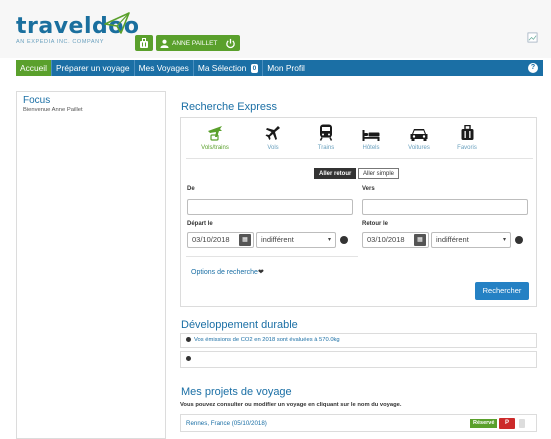 The image size is (551, 439). I want to click on car-icon, so click(419, 135).